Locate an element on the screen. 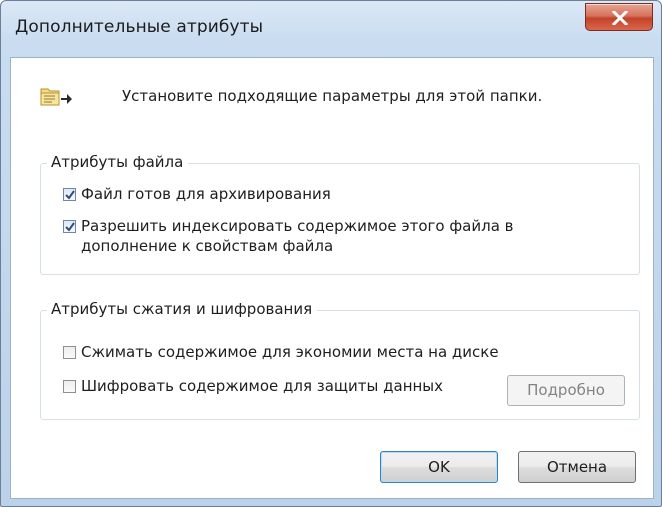 This screenshot has width=662, height=507. folder-attributes-icon is located at coordinates (56, 98).